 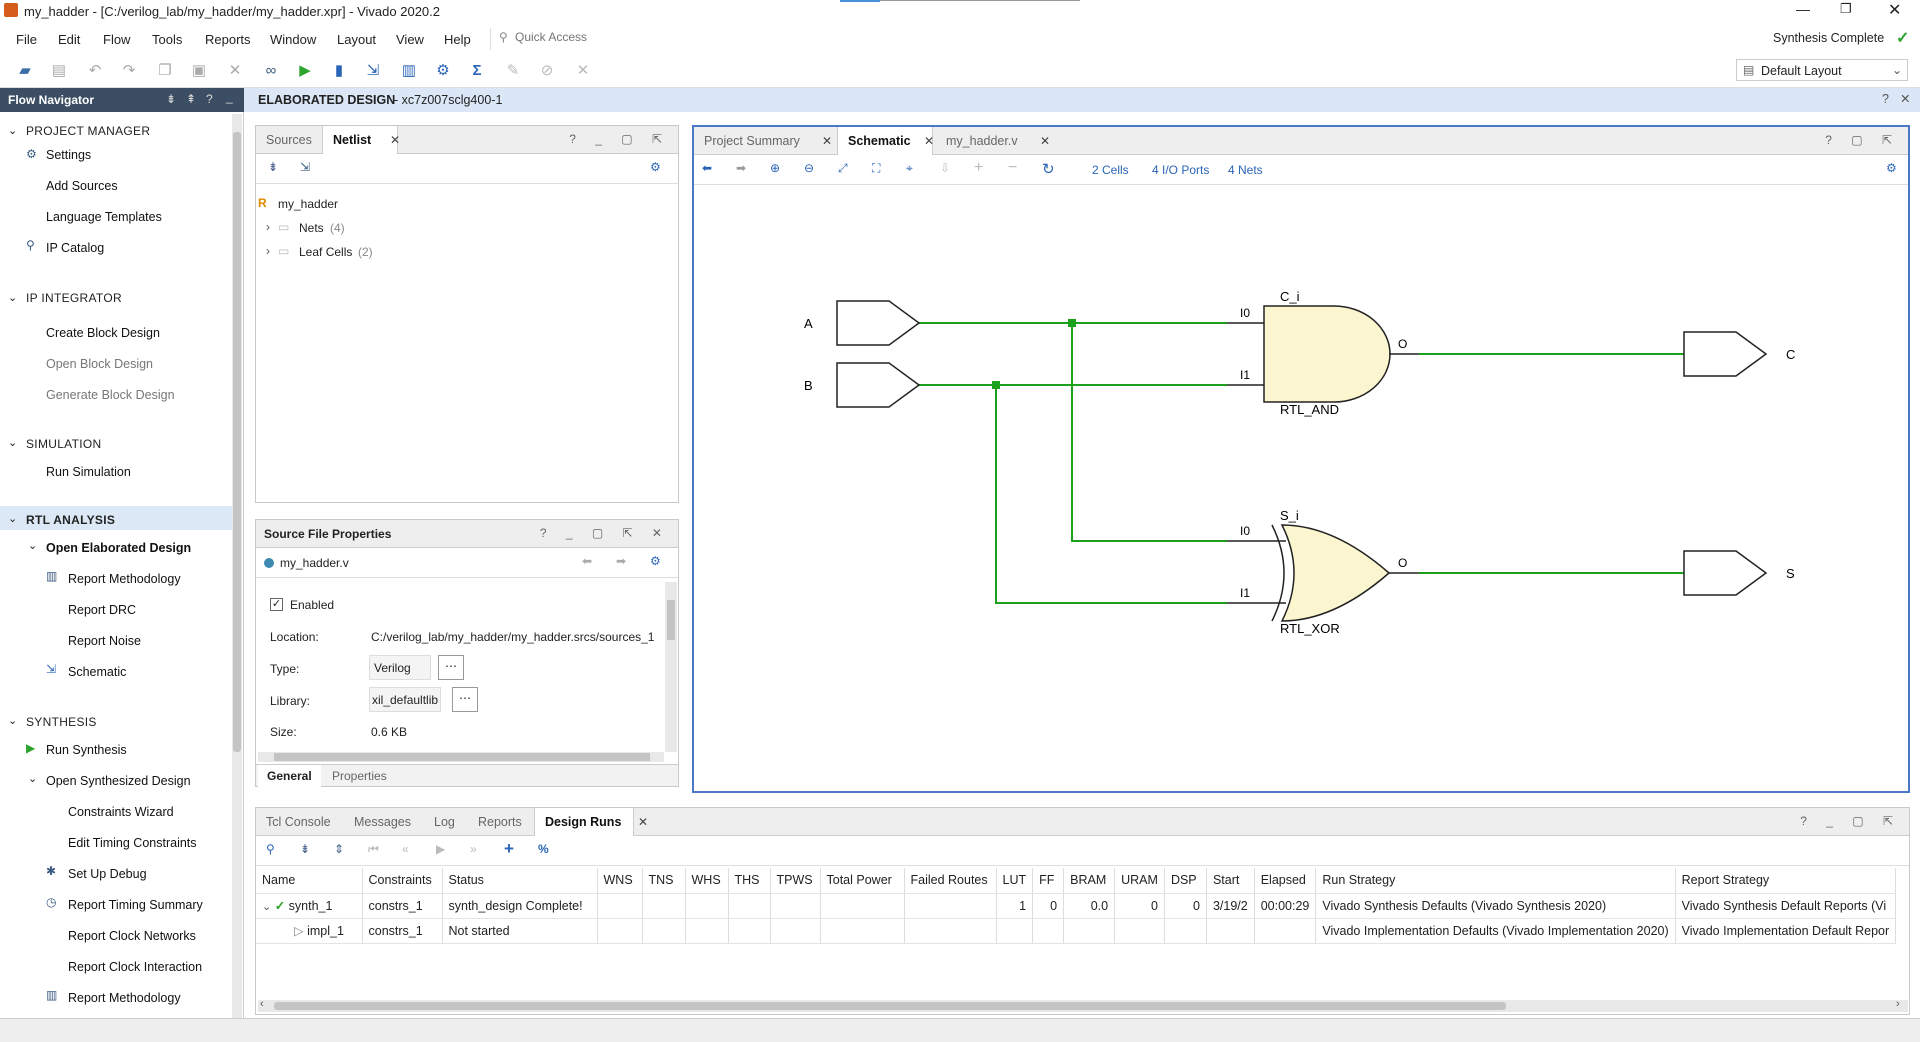 What do you see at coordinates (465, 699) in the screenshot?
I see `library-browse-button: ⋯` at bounding box center [465, 699].